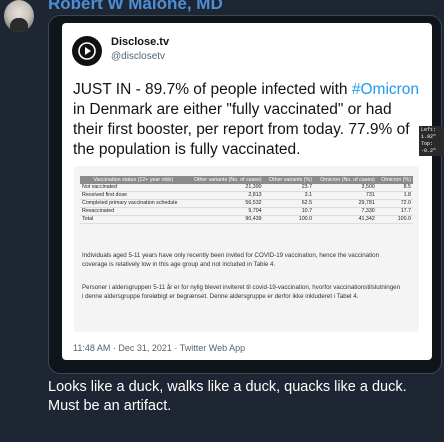 Image resolution: width=444 pixels, height=442 pixels. I want to click on table-cell: 62.5, so click(289, 203).